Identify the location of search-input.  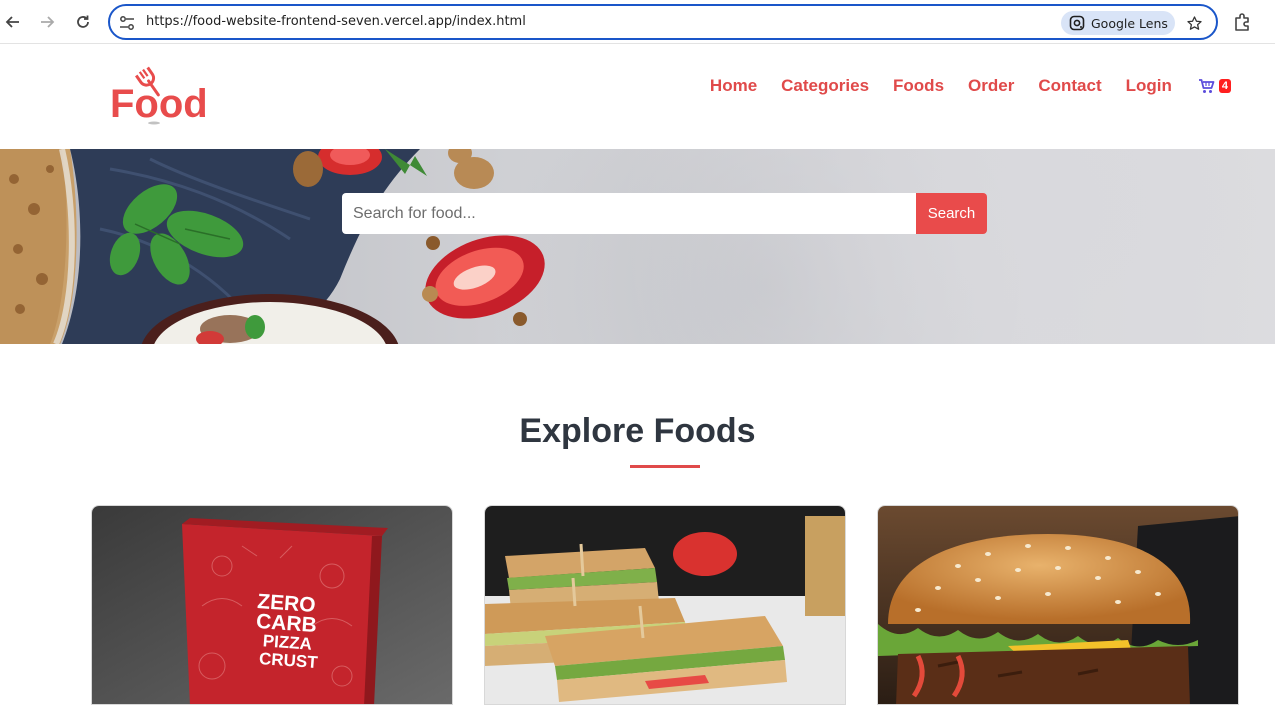
(629, 213).